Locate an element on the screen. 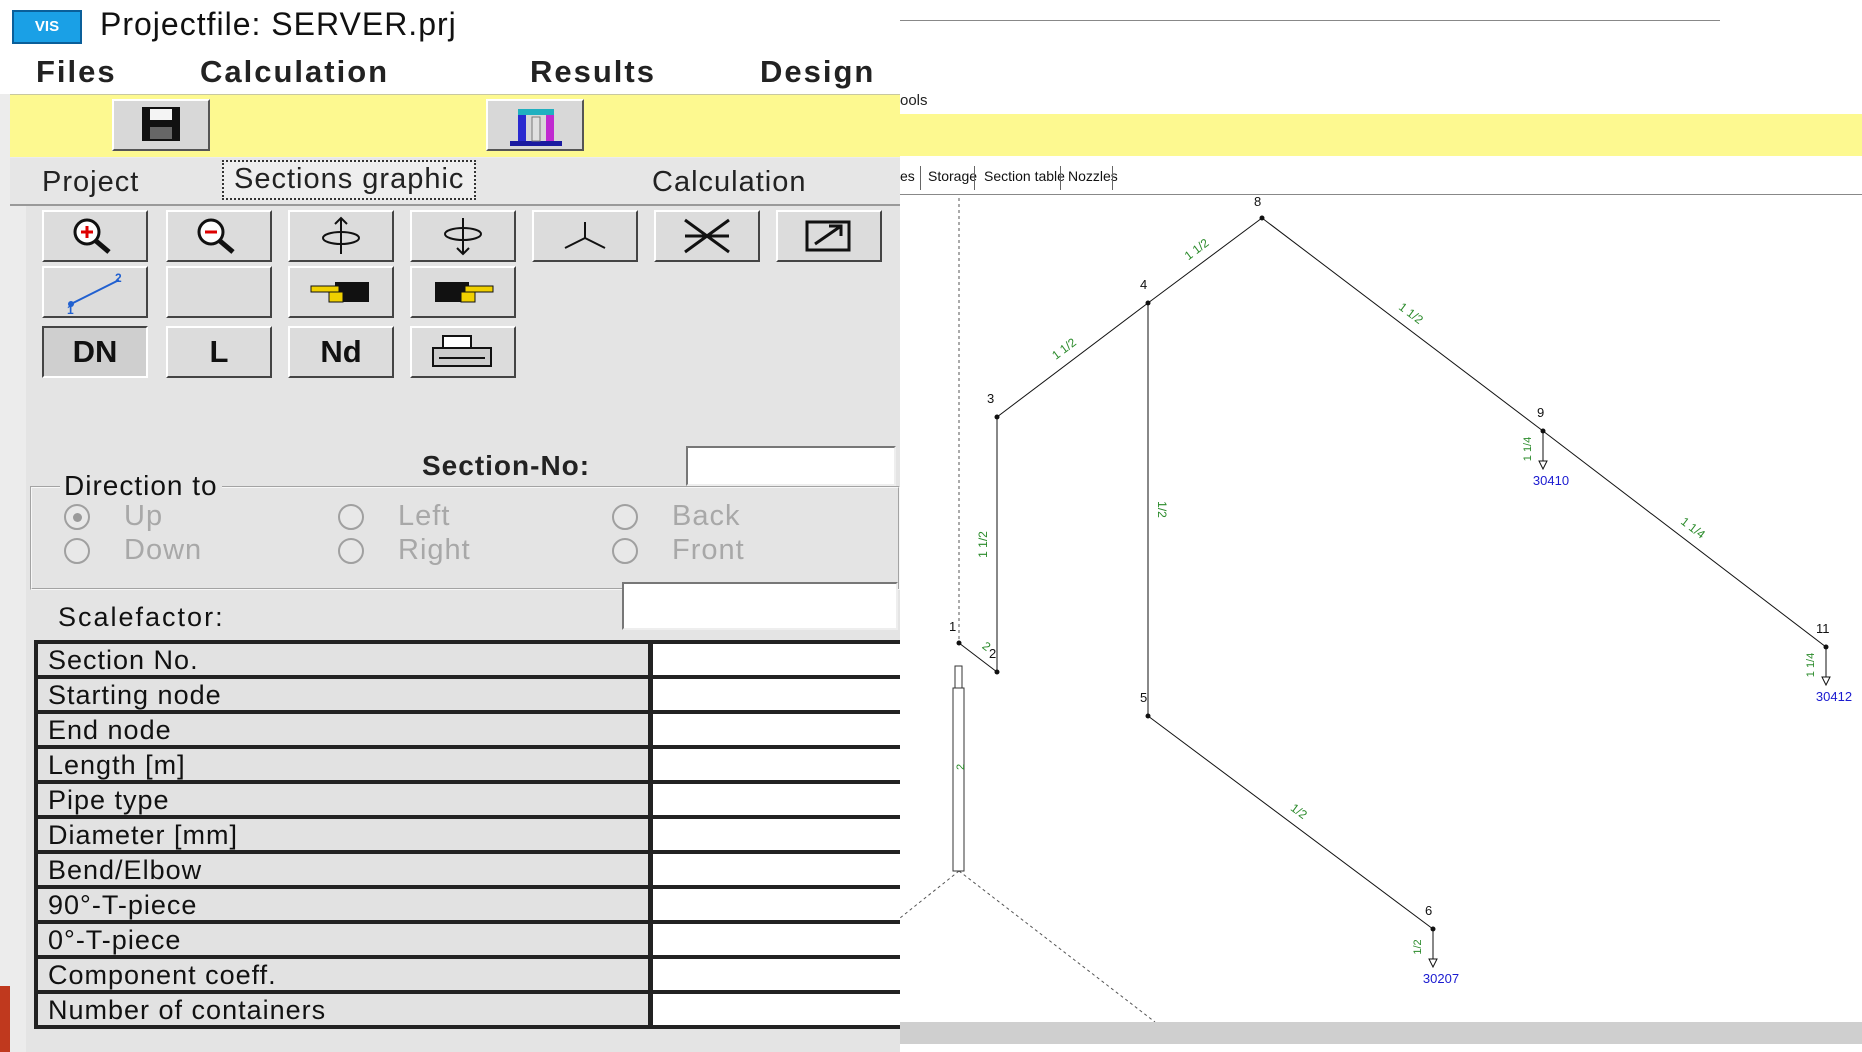 This screenshot has width=1862, height=1052. save-button is located at coordinates (161, 125).